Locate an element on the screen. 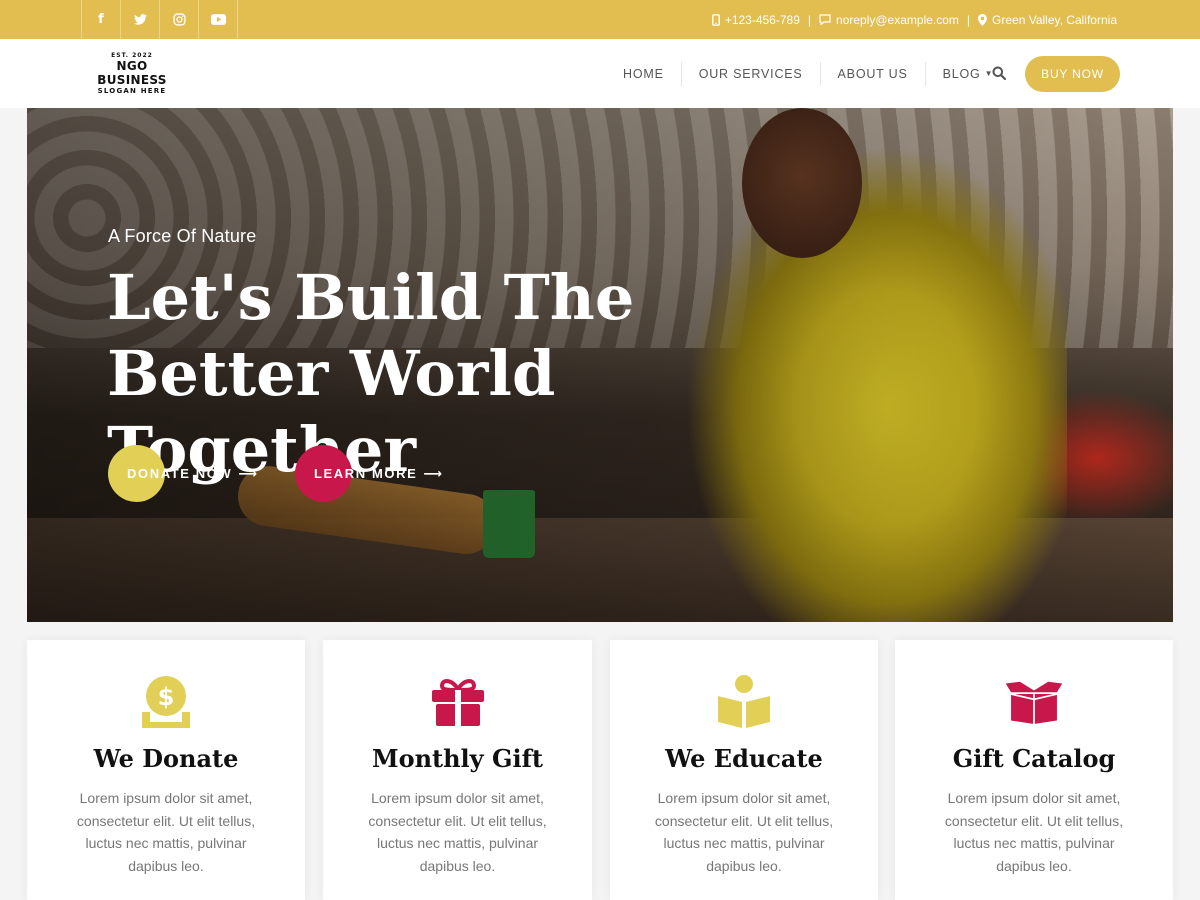 This screenshot has height=900, width=1200. location-contact: Green Valley, California is located at coordinates (1047, 20).